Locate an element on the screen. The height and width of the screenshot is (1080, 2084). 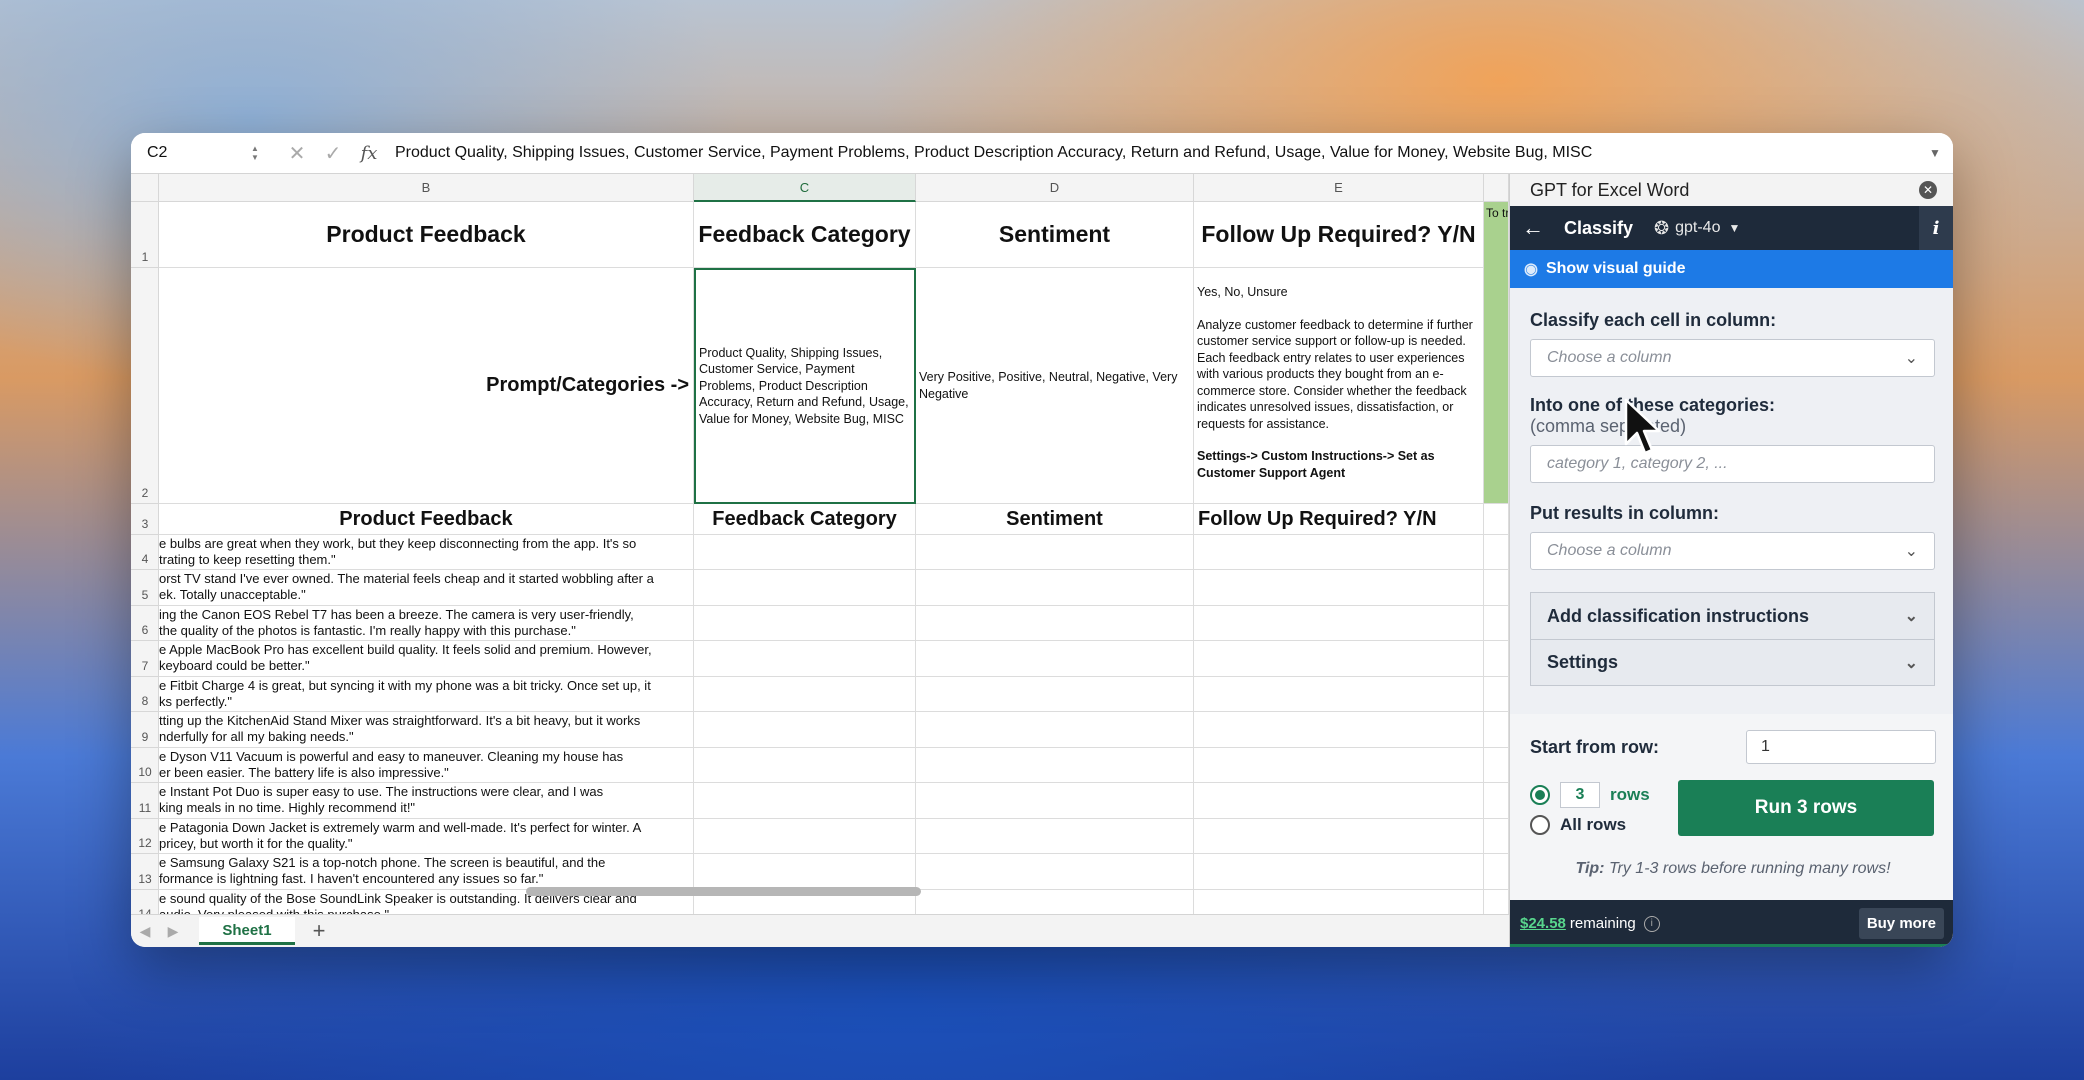
start-row-input: 1 is located at coordinates (1841, 747).